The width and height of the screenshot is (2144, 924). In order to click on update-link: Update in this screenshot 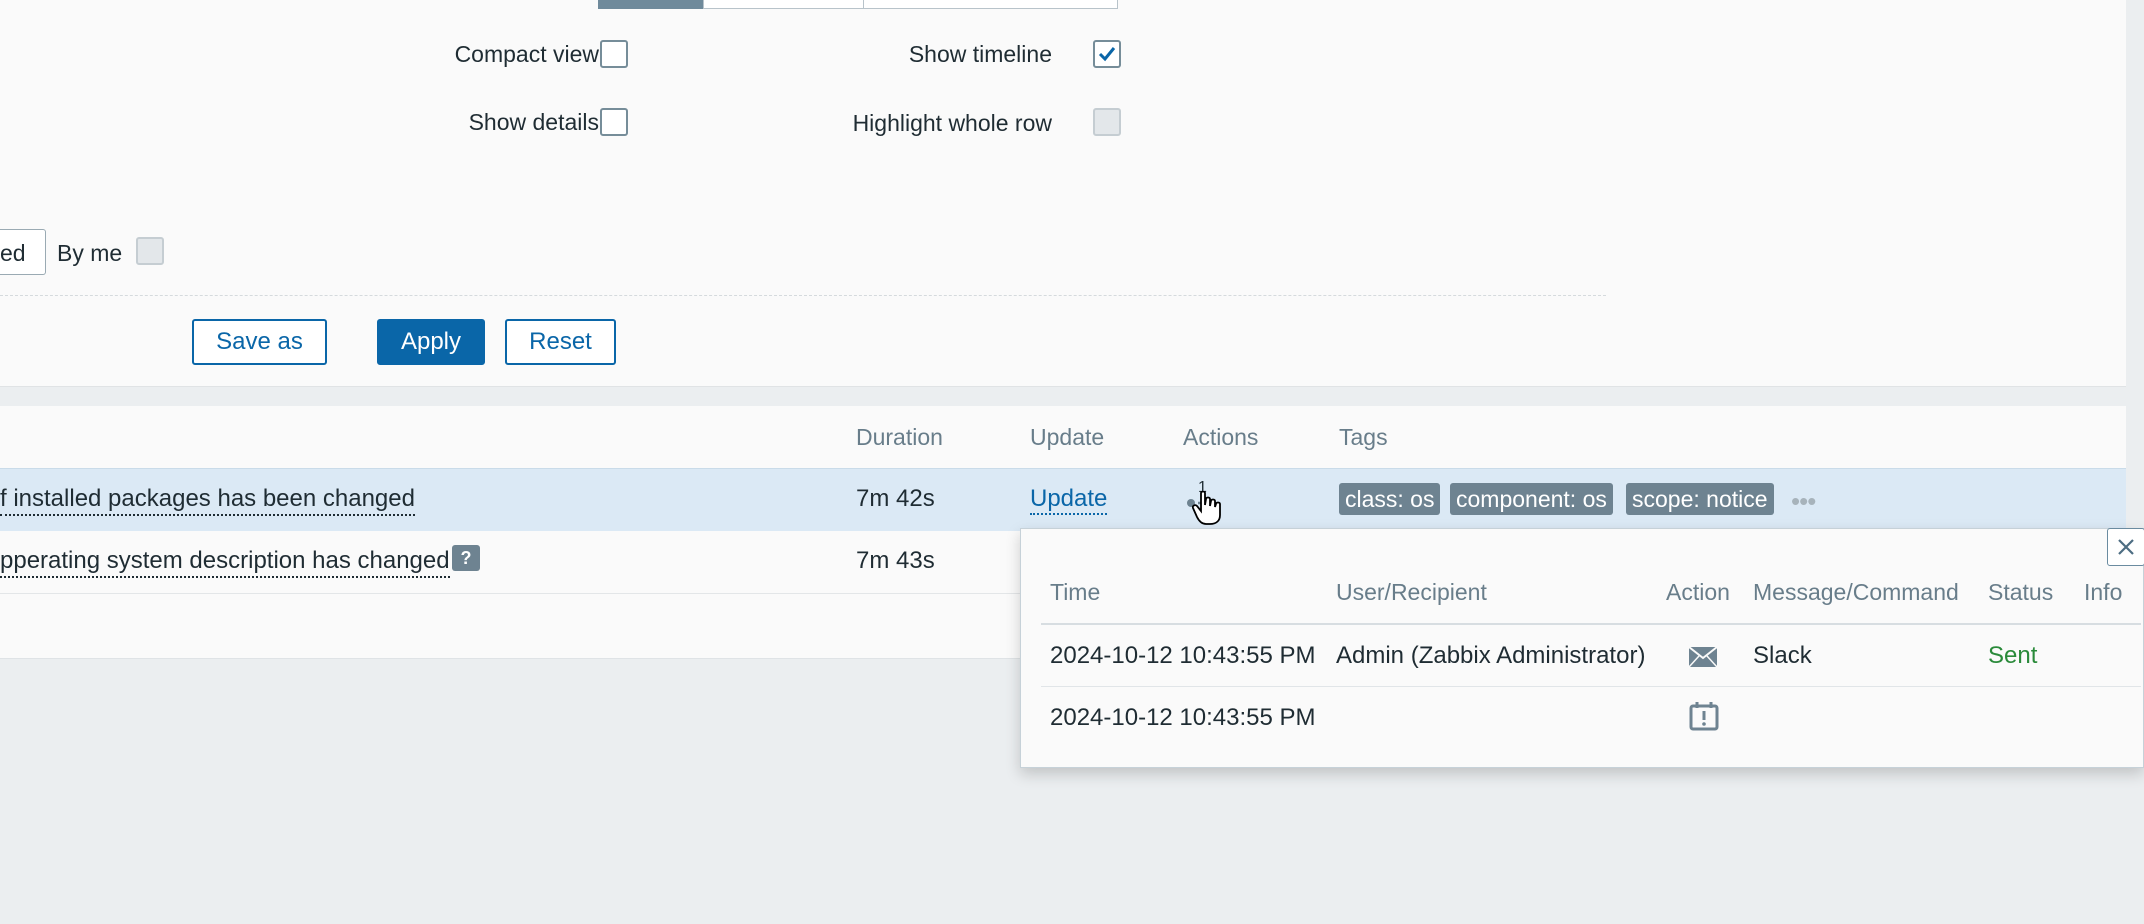, I will do `click(1069, 500)`.